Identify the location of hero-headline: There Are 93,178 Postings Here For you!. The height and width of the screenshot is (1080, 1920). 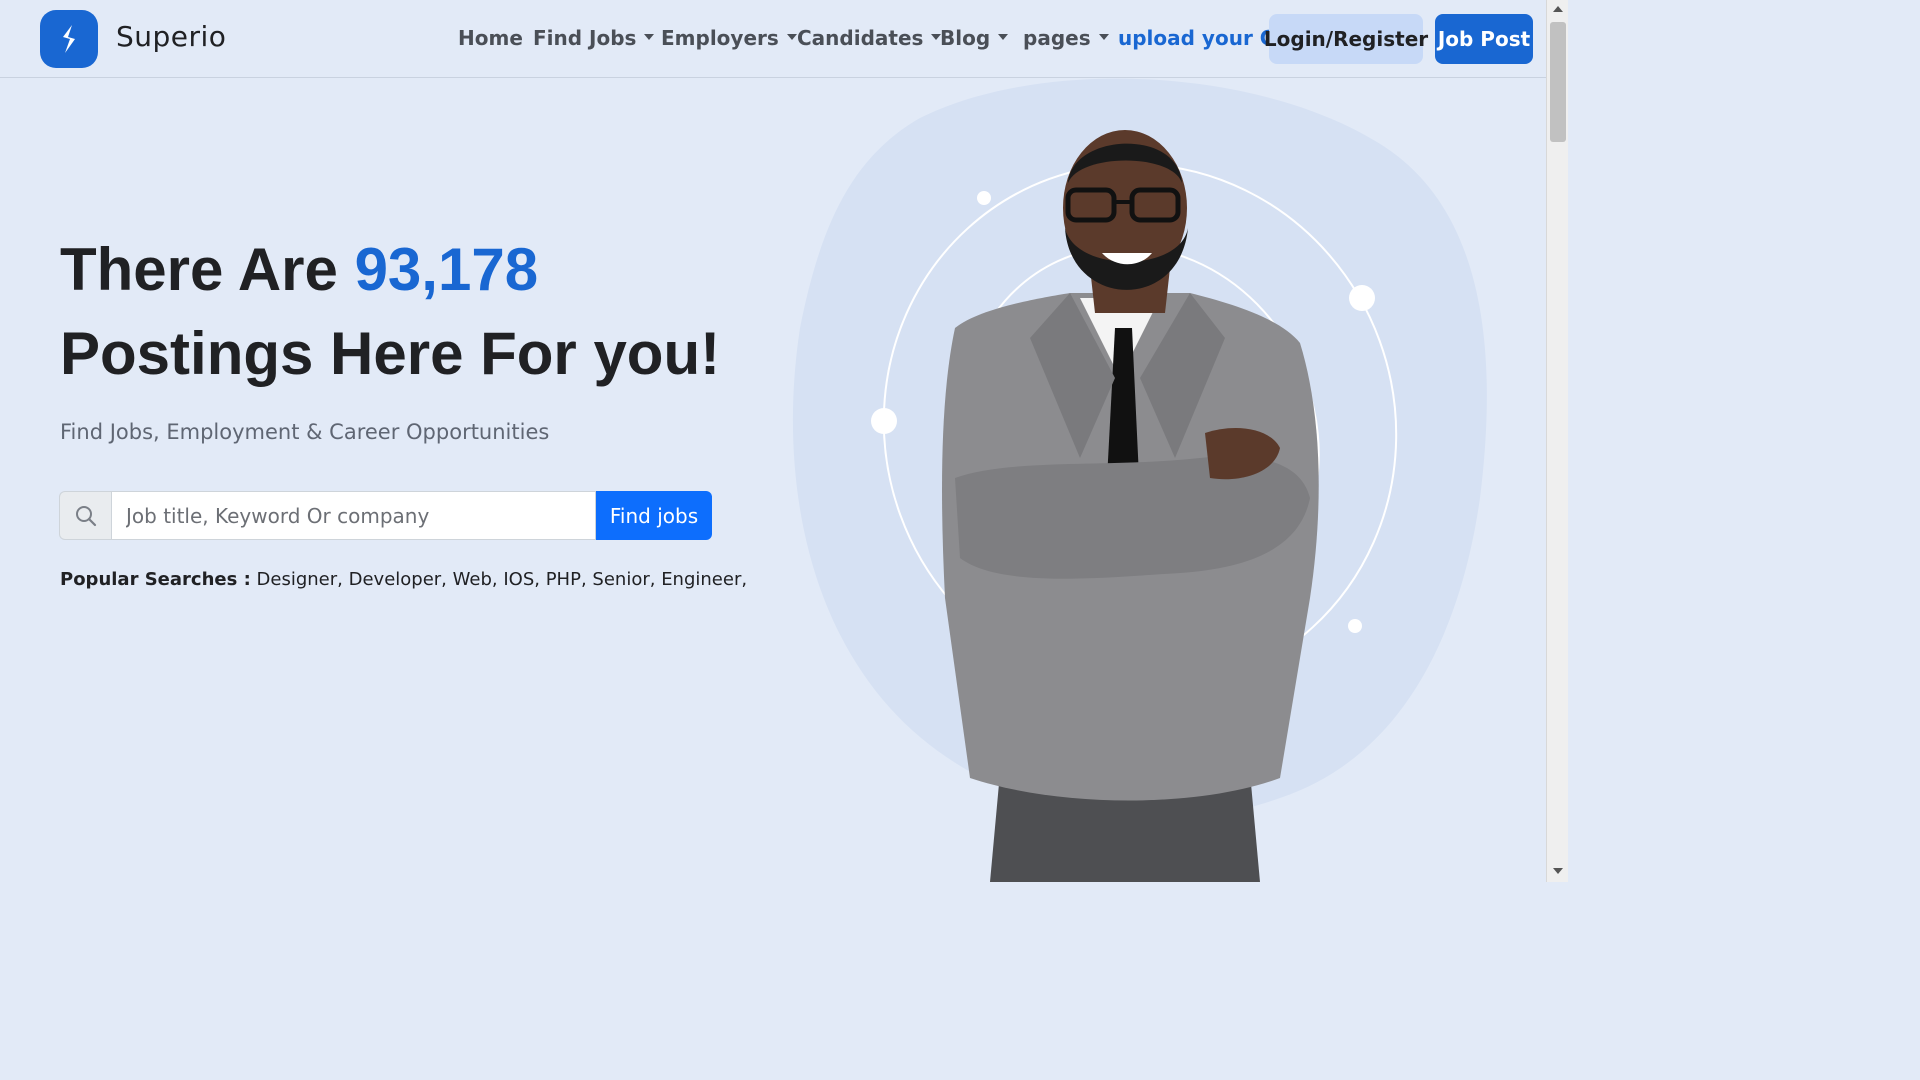
(390, 312).